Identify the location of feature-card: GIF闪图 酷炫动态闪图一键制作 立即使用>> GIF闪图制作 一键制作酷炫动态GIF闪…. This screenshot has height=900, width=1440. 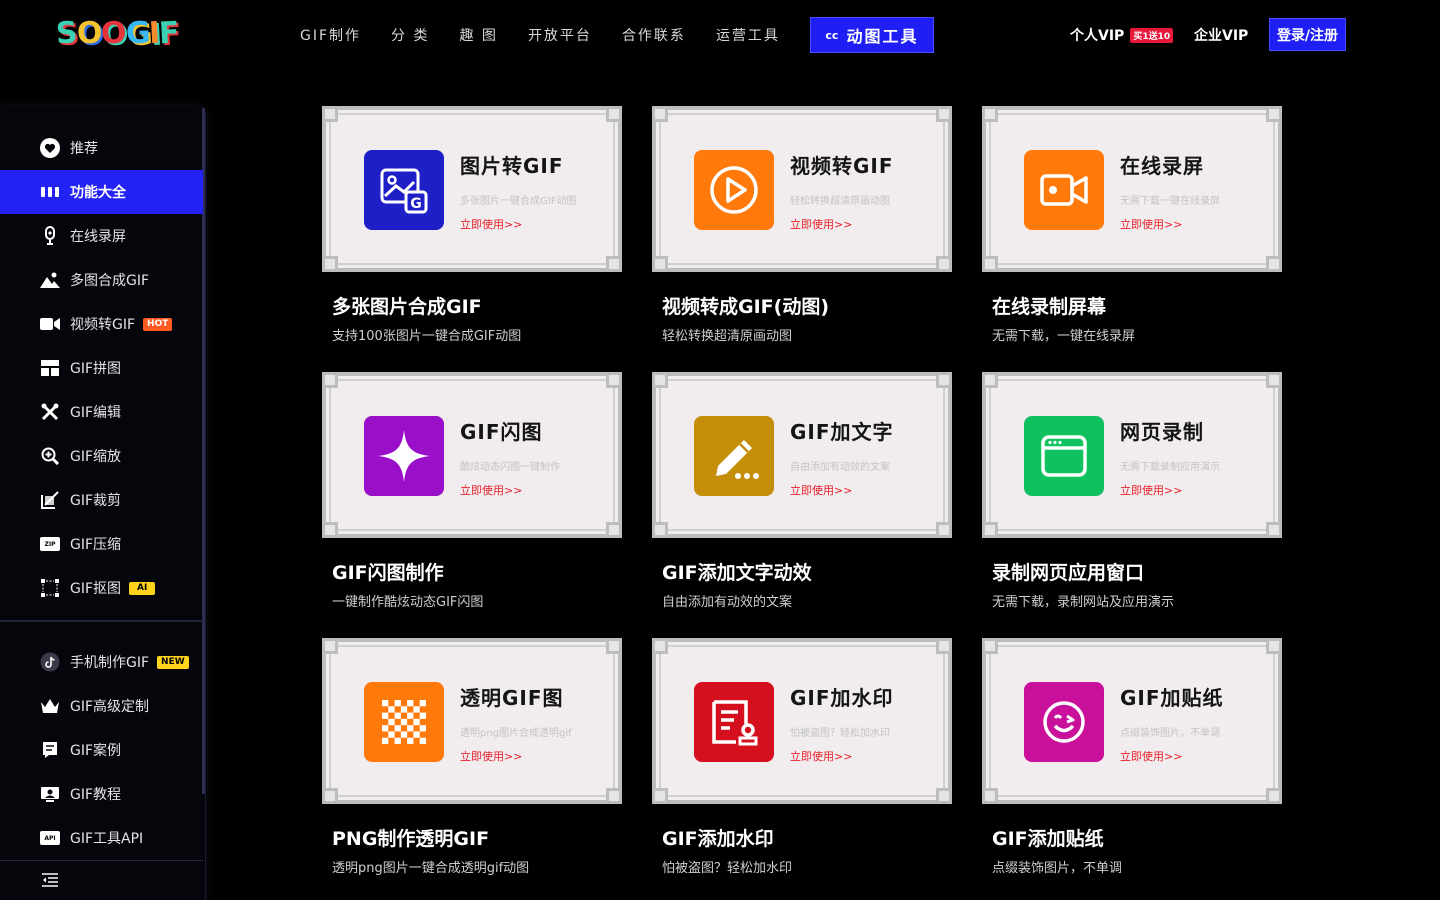
(472, 502).